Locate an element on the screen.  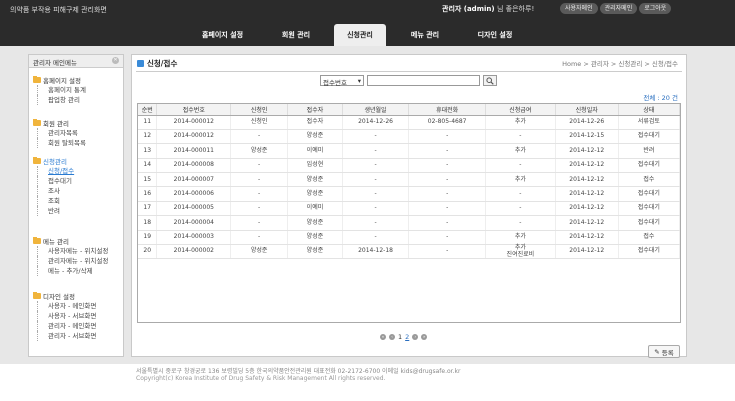
table-cell: 2014-000008 is located at coordinates (194, 166).